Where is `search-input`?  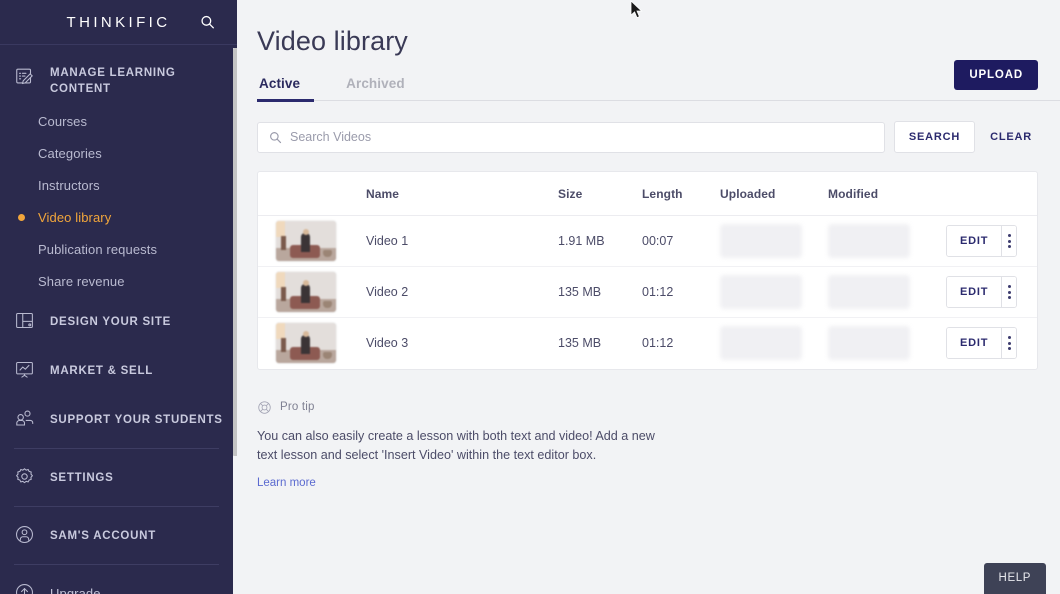
search-input is located at coordinates (581, 137).